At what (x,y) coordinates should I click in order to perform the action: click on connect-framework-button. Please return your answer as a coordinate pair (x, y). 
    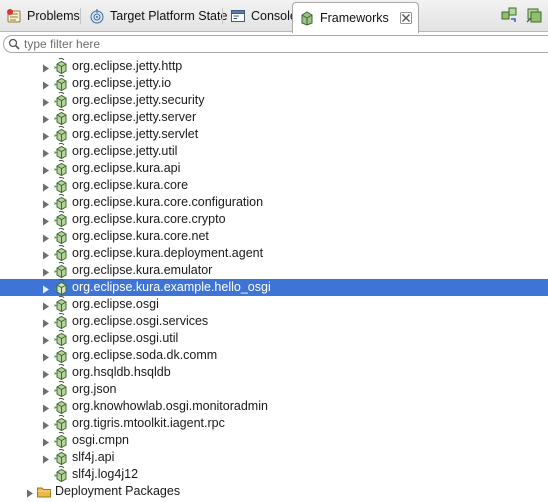
    Looking at the image, I should click on (534, 15).